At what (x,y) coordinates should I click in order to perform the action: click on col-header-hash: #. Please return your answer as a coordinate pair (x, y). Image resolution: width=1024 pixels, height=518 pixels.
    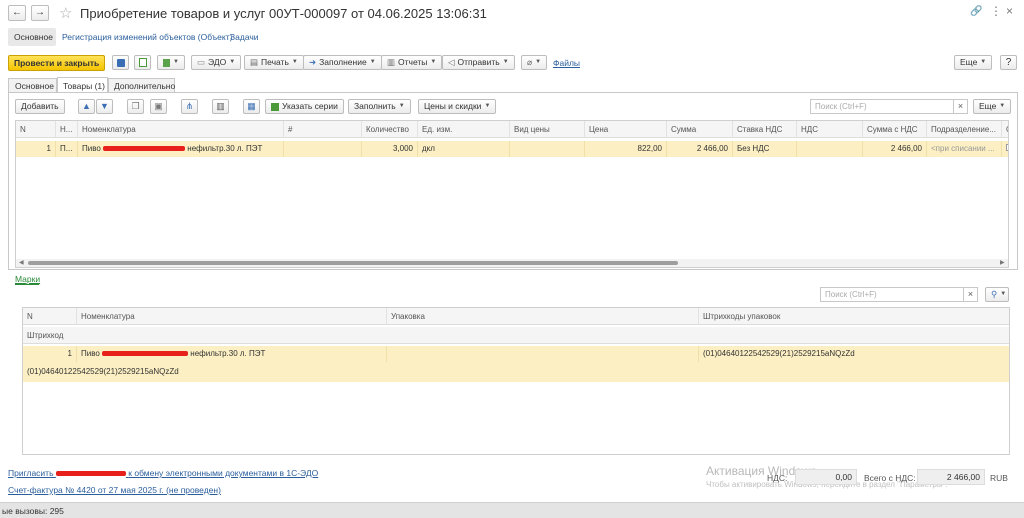
    Looking at the image, I should click on (323, 129).